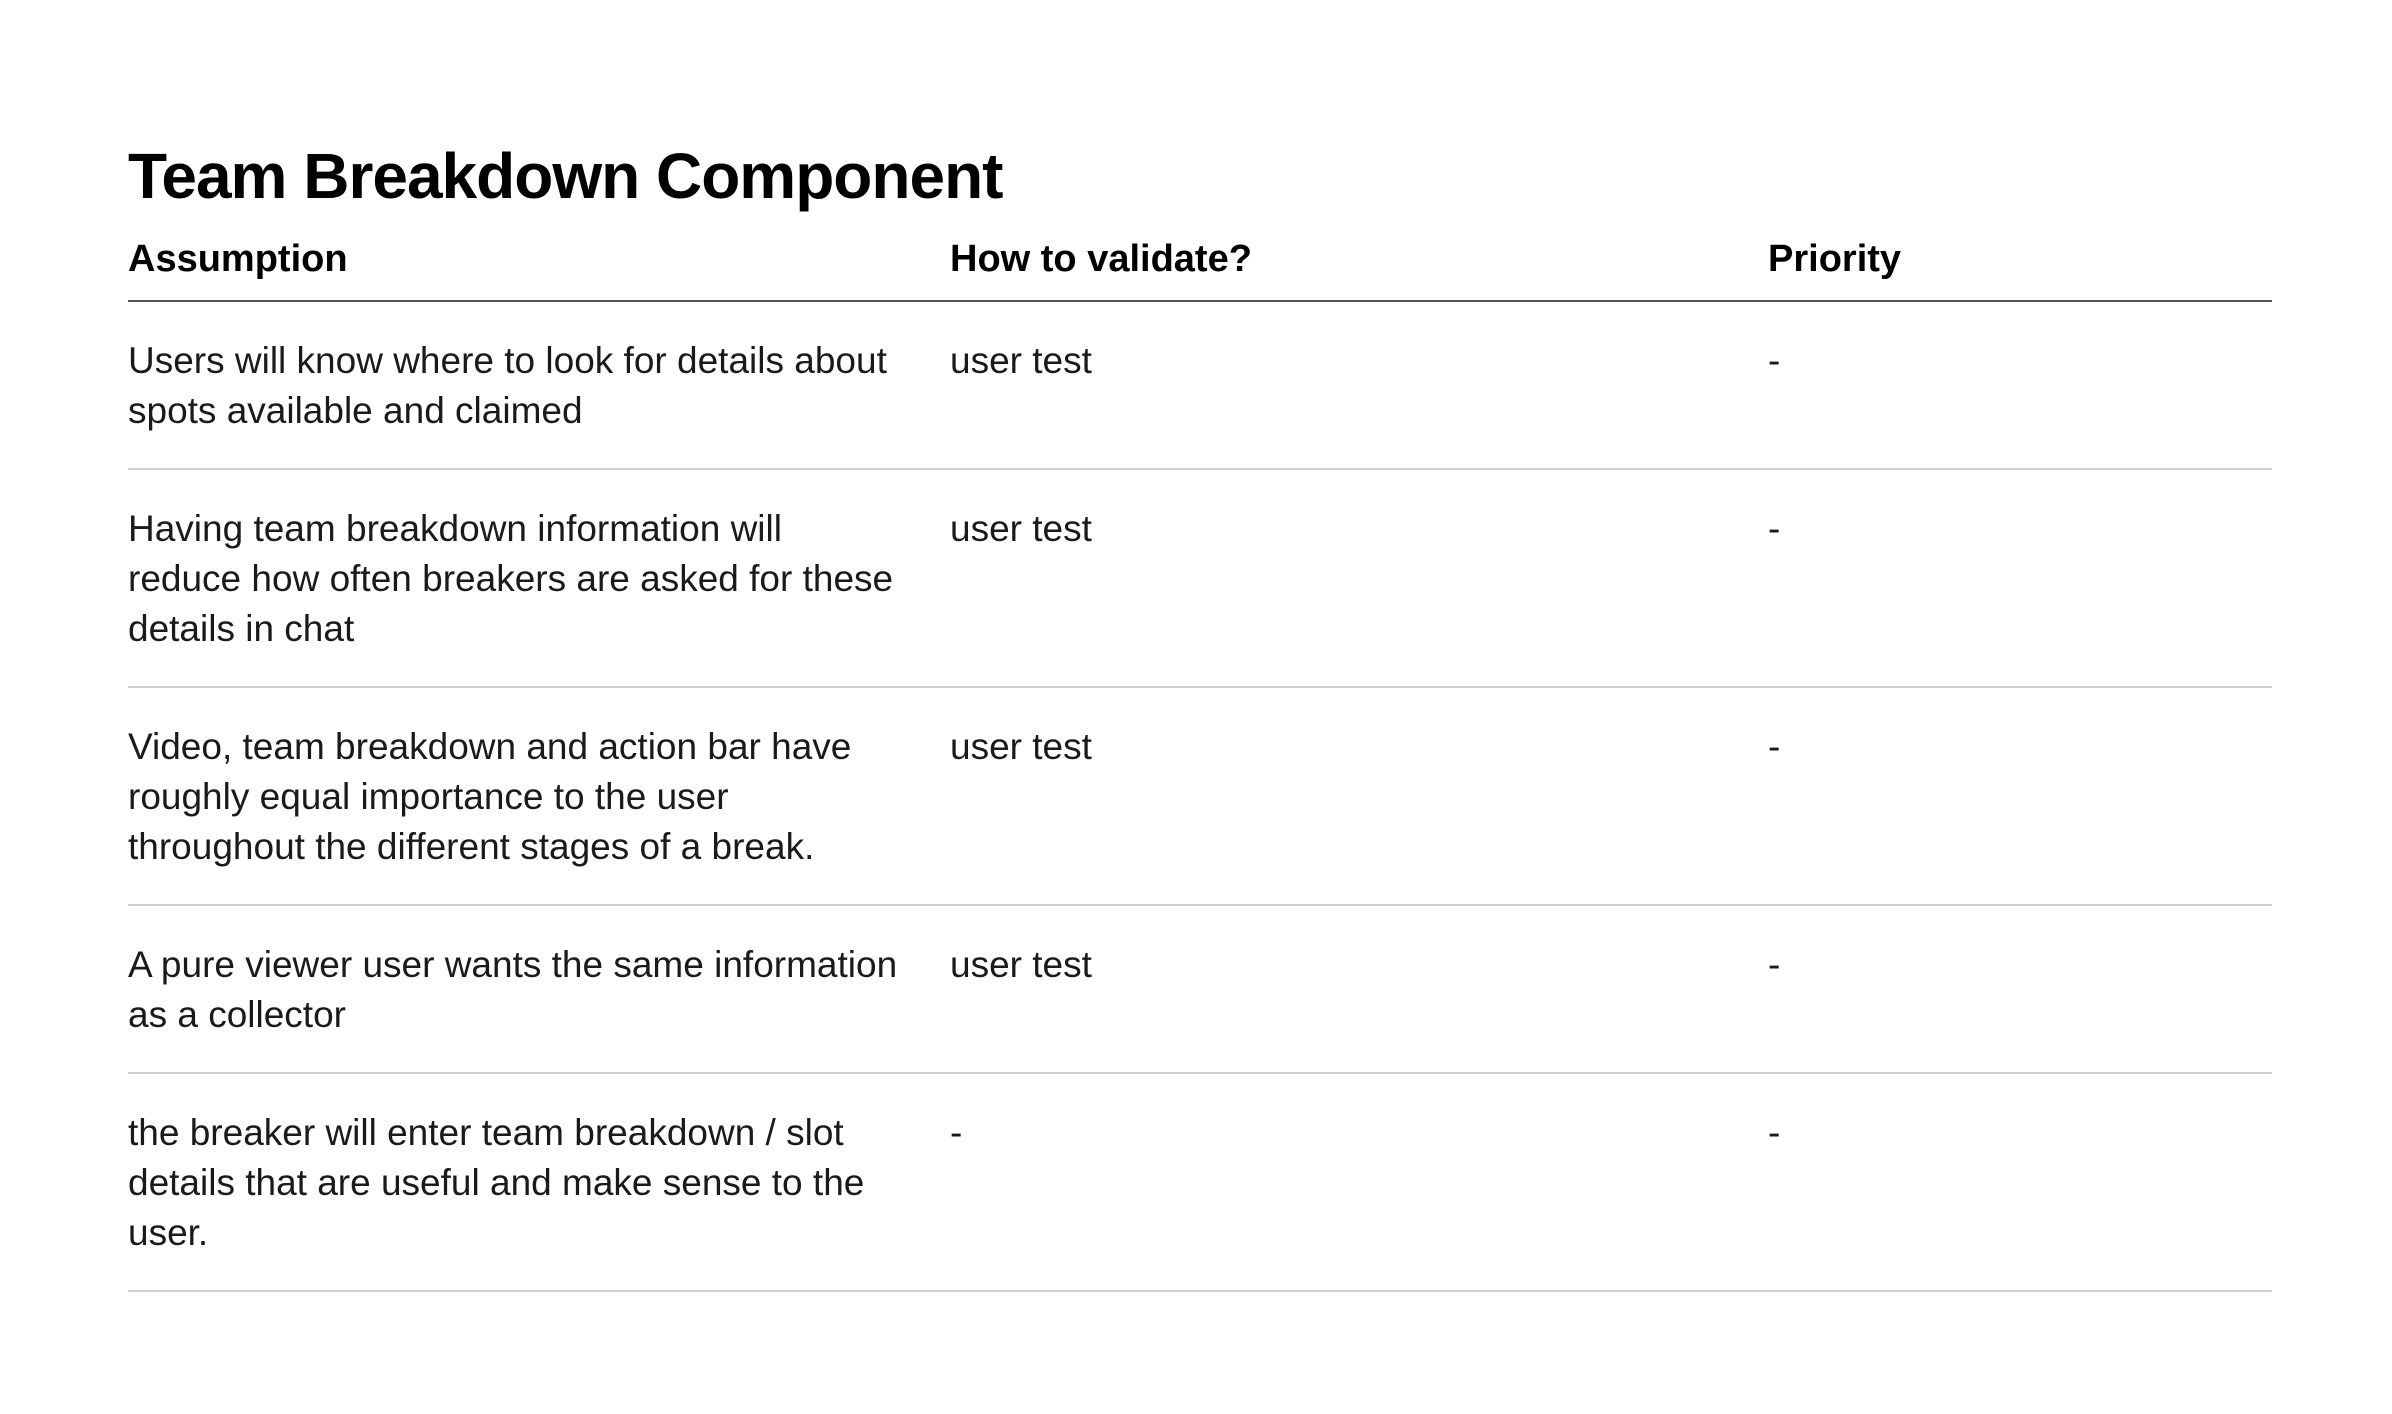  I want to click on table-header-row: Assumption How to validate? Priority, so click(1200, 268).